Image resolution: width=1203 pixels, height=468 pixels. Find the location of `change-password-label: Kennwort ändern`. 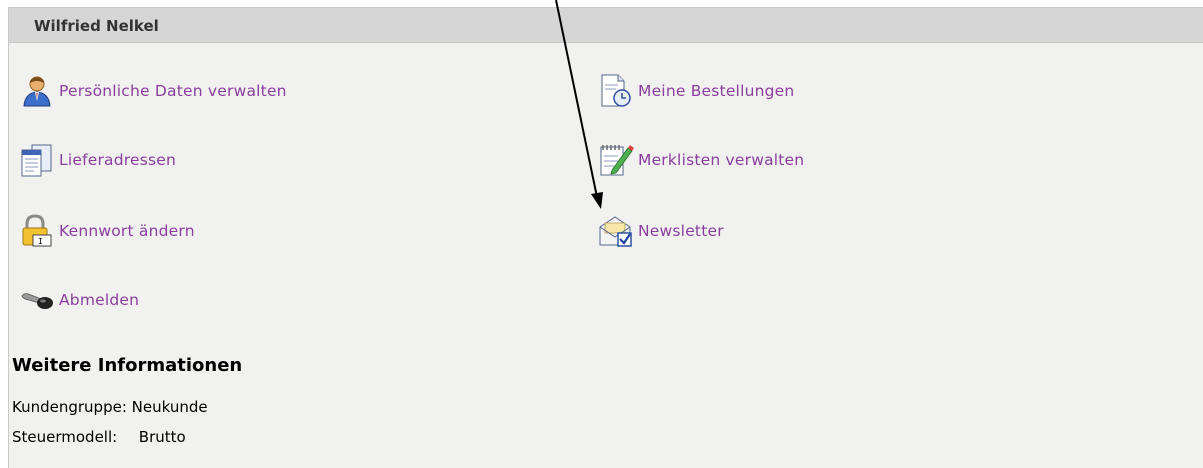

change-password-label: Kennwort ändern is located at coordinates (127, 231).